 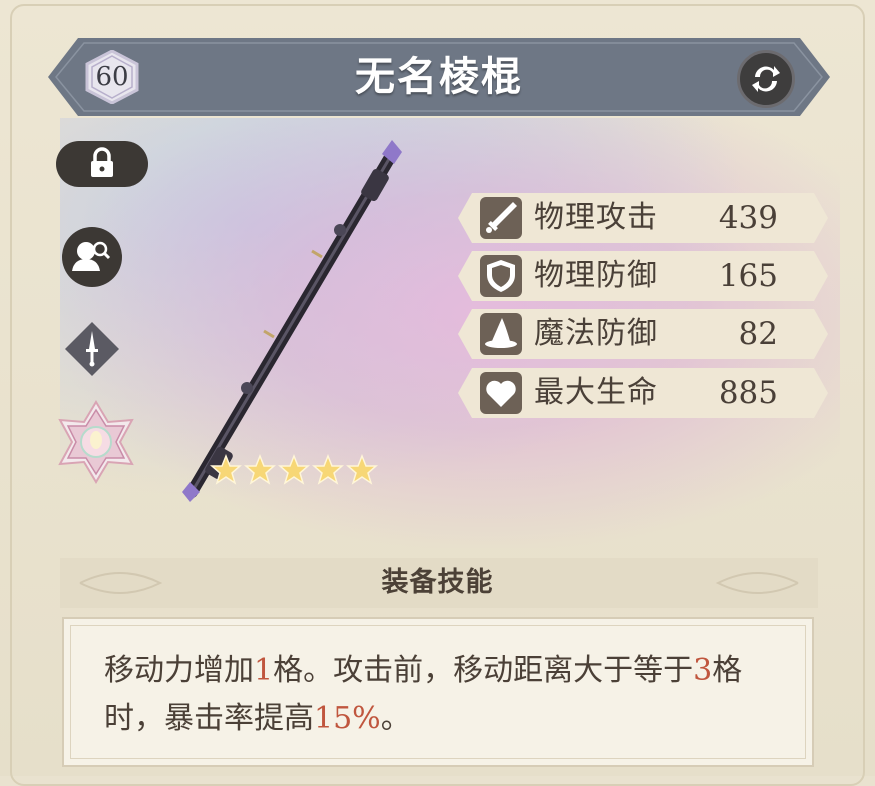 I want to click on stat-row: 魔法防御 82, so click(x=643, y=334).